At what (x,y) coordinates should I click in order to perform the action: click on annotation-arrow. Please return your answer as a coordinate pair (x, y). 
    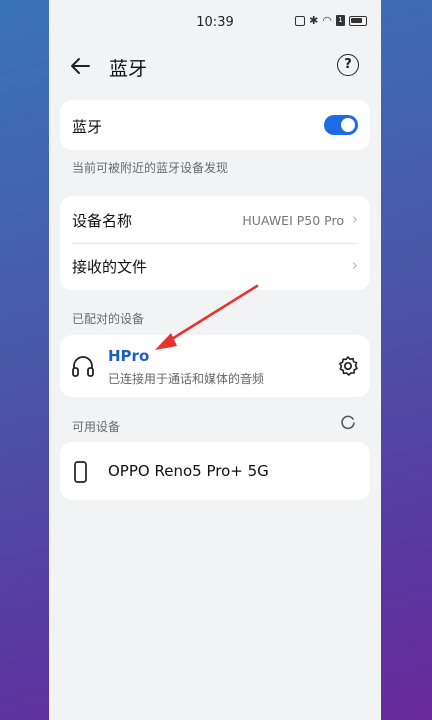
    Looking at the image, I should click on (207, 317).